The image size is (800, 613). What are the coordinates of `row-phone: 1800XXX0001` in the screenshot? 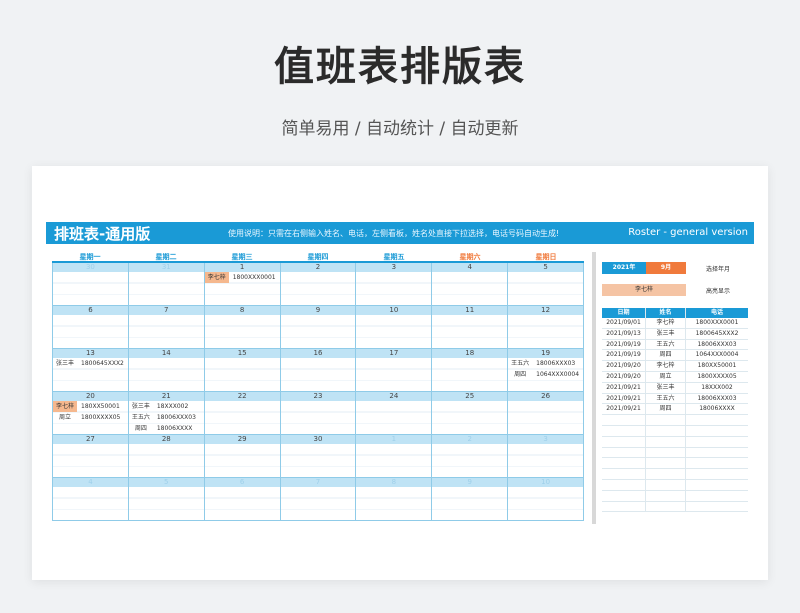 It's located at (717, 323).